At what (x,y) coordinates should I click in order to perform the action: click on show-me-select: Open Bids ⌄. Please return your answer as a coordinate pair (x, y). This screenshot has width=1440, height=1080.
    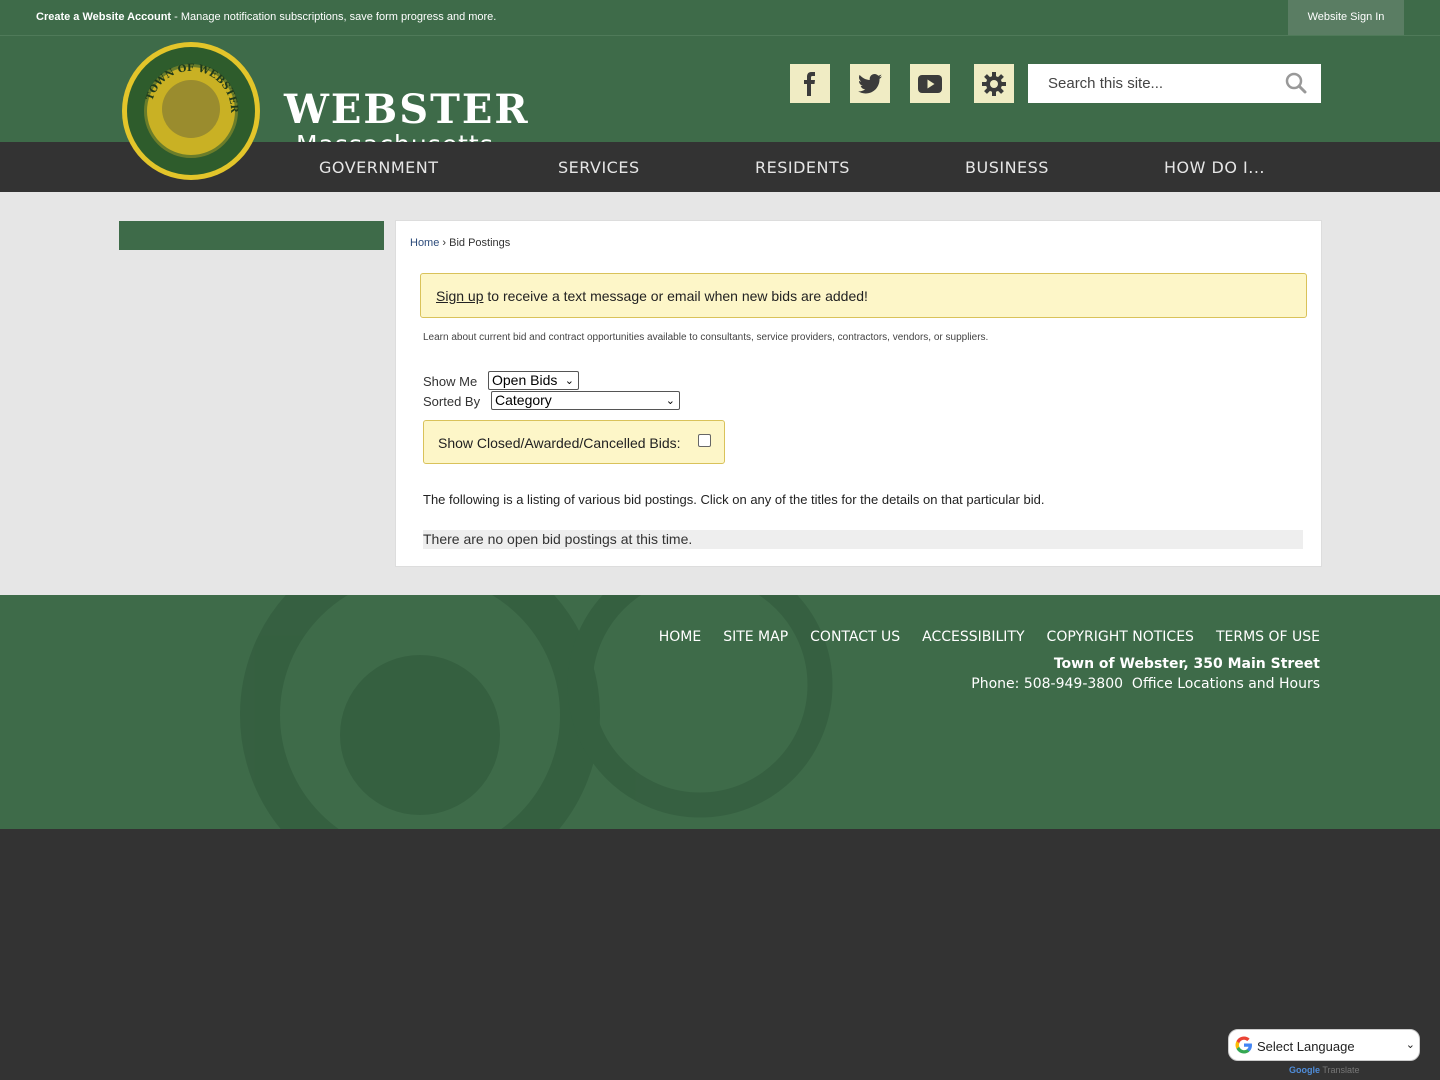
    Looking at the image, I should click on (533, 380).